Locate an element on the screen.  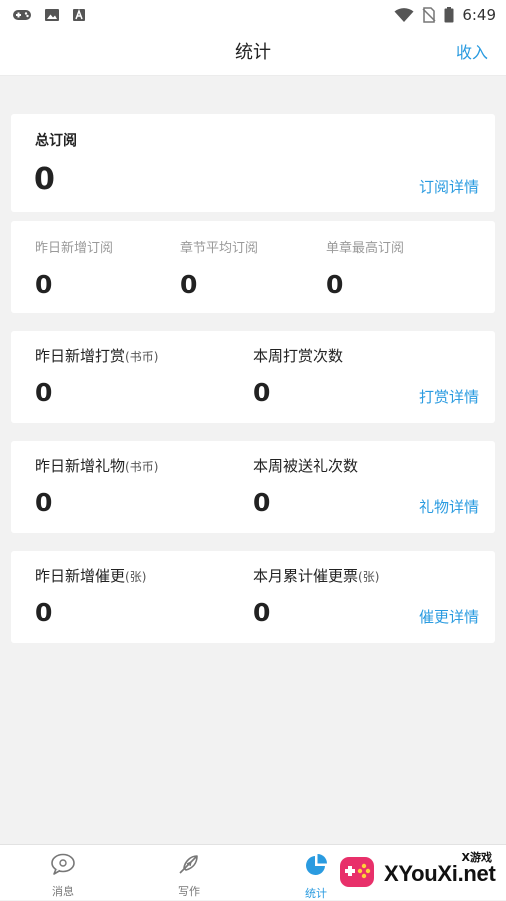
chat-bubble-icon is located at coordinates (63, 866).